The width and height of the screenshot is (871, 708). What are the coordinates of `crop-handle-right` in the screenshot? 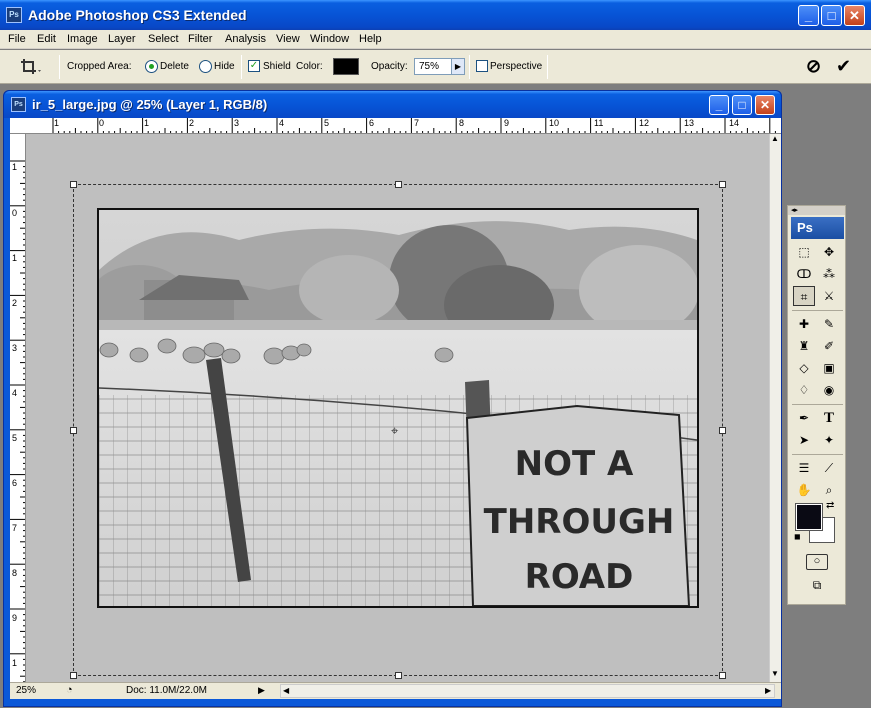 It's located at (722, 430).